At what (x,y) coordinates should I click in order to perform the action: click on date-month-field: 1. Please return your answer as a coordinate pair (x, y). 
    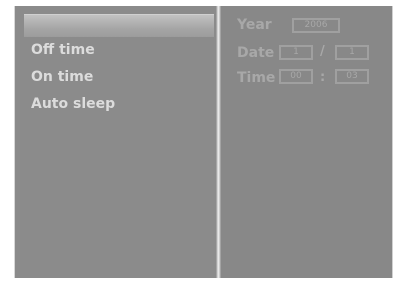
    Looking at the image, I should click on (296, 52).